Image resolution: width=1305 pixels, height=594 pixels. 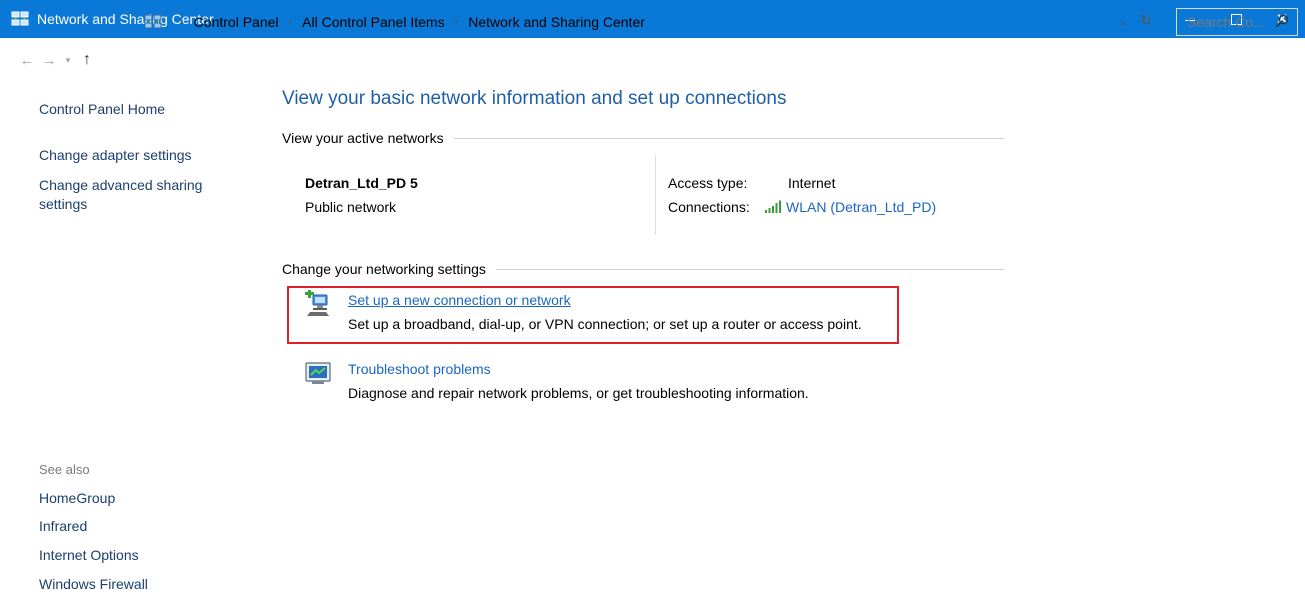 I want to click on wifi-signal-icon, so click(x=773, y=206).